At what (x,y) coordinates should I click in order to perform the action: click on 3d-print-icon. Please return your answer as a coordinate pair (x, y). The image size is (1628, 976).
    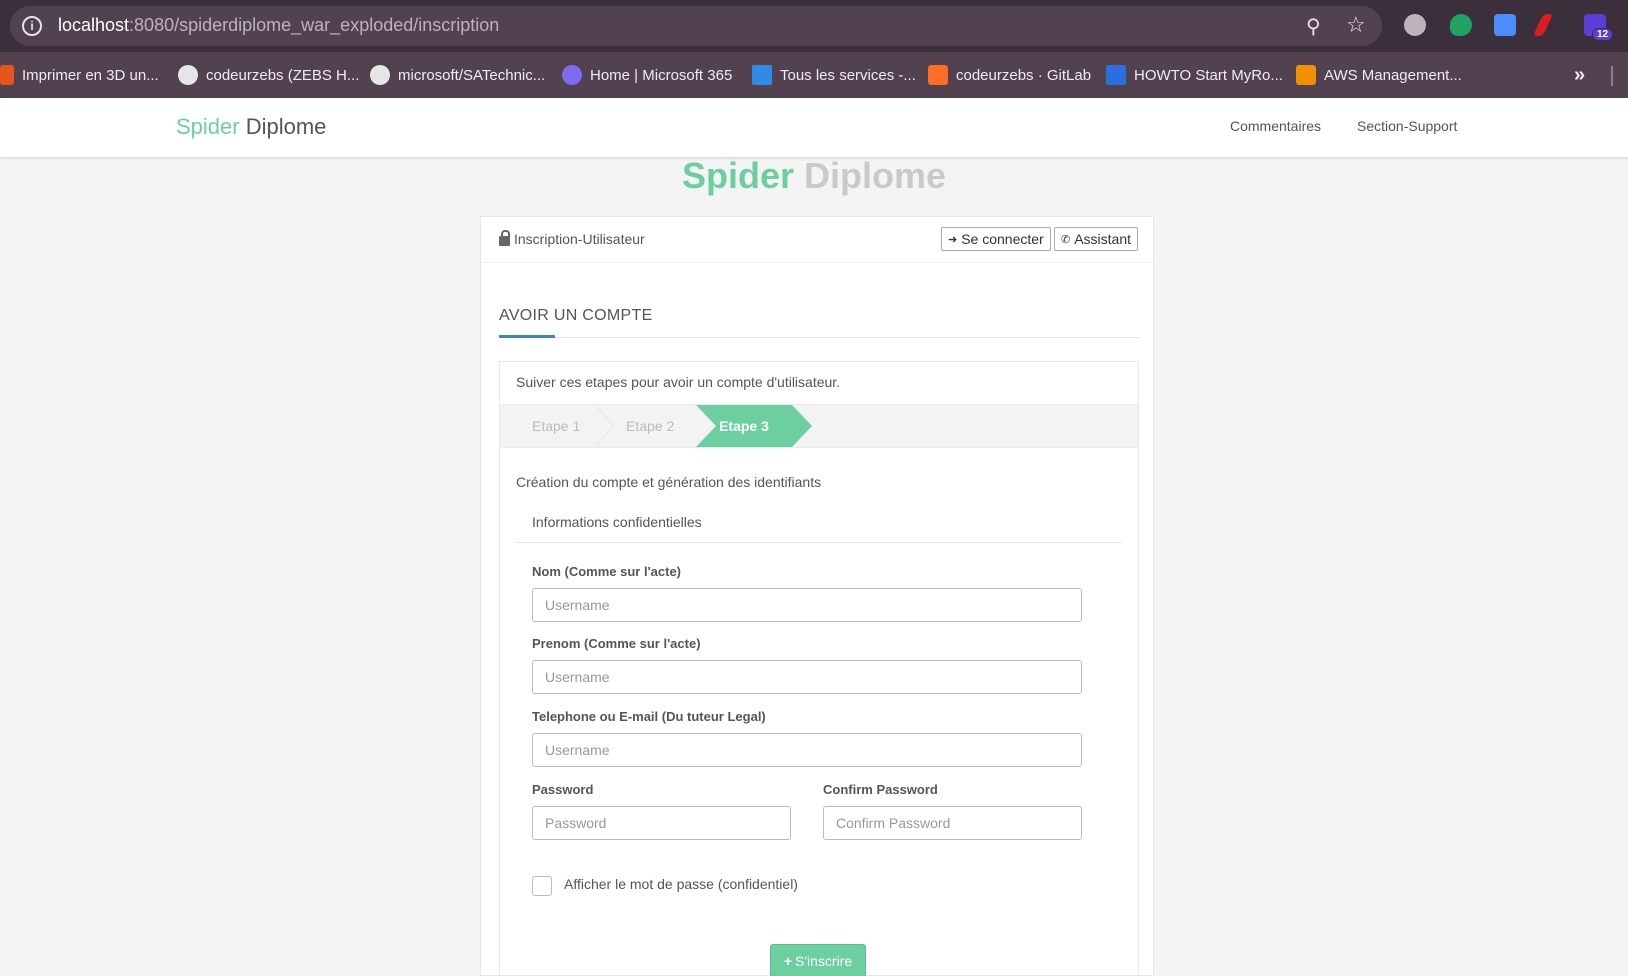
    Looking at the image, I should click on (7, 75).